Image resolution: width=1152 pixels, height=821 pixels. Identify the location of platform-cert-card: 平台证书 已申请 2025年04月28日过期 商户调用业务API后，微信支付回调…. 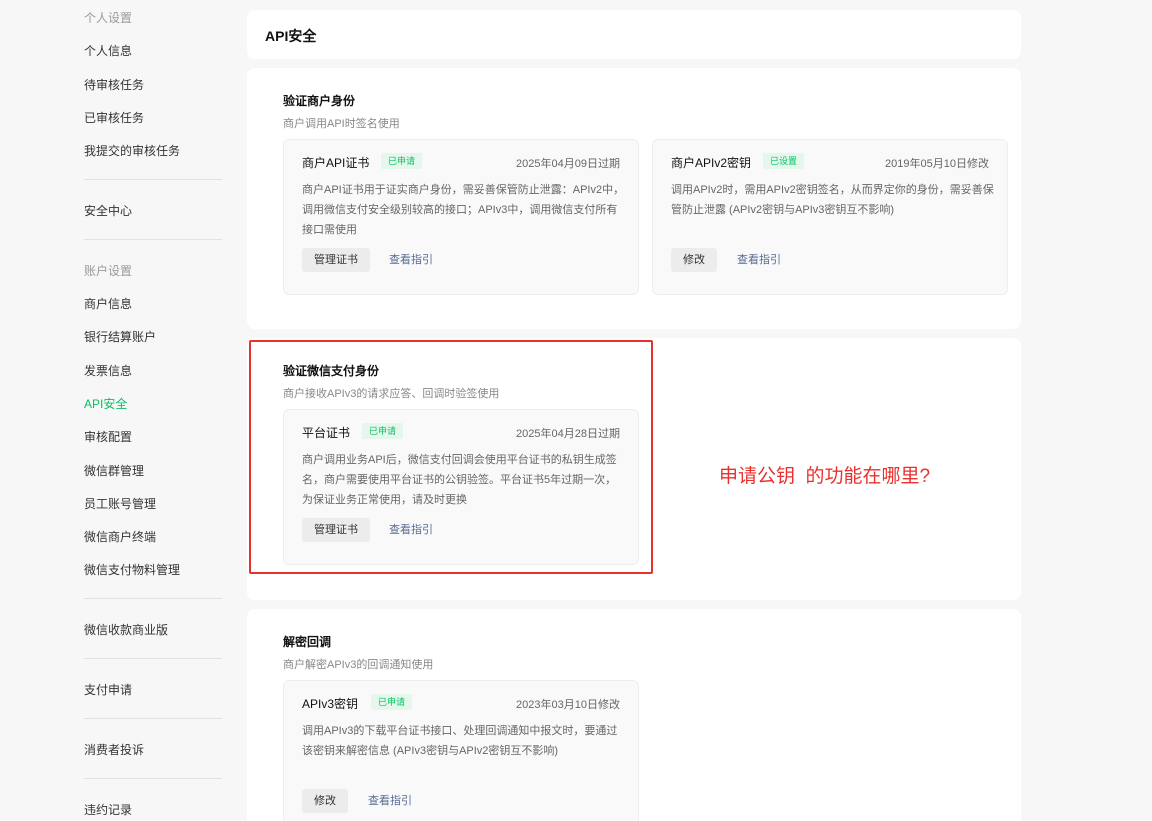
(461, 487).